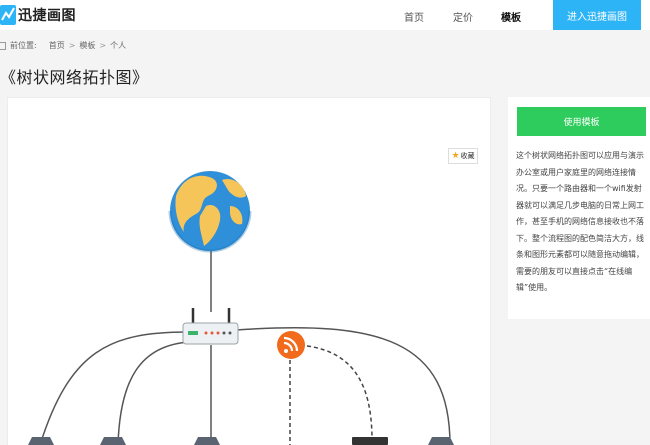 Image resolution: width=650 pixels, height=445 pixels. I want to click on wifi-rss-icon, so click(291, 345).